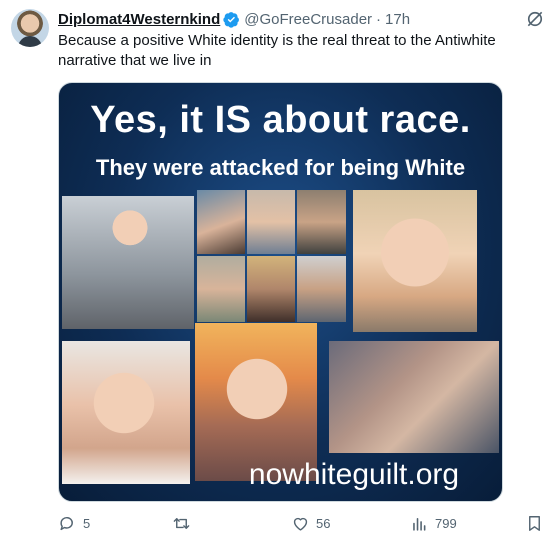 Image resolution: width=557 pixels, height=542 pixels. Describe the element at coordinates (446, 523) in the screenshot. I see `views-count: 799` at that location.